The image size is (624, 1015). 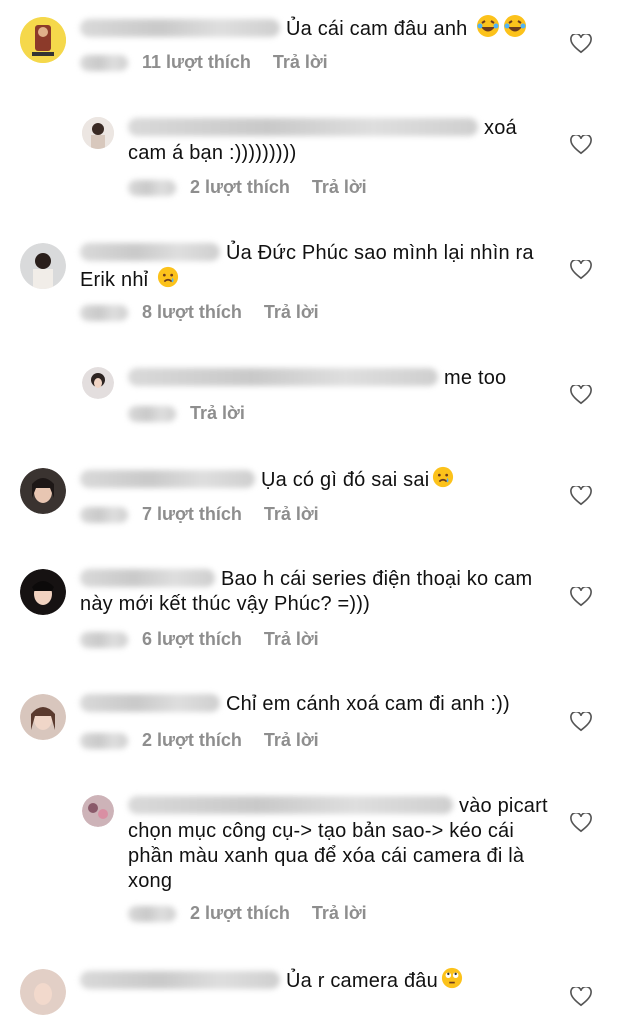 I want to click on comment-text: Chỉ em cánh xoá cam đi anh :)), so click(x=368, y=704).